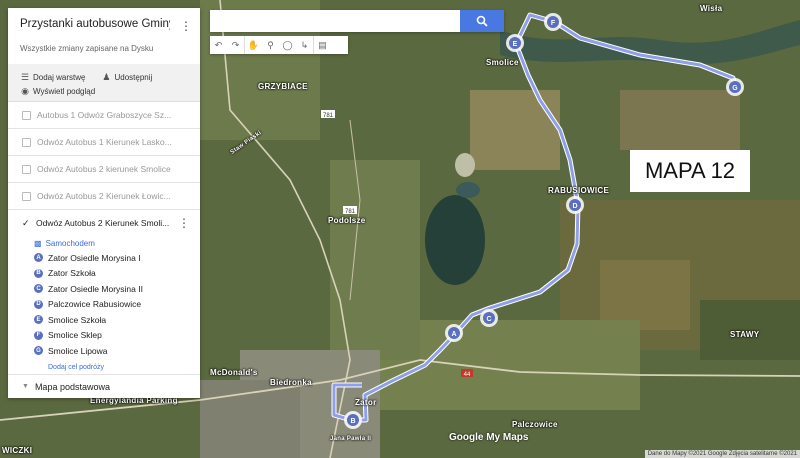 The width and height of the screenshot is (800, 458). What do you see at coordinates (70, 243) in the screenshot?
I see `travel-mode-label: Samochodem` at bounding box center [70, 243].